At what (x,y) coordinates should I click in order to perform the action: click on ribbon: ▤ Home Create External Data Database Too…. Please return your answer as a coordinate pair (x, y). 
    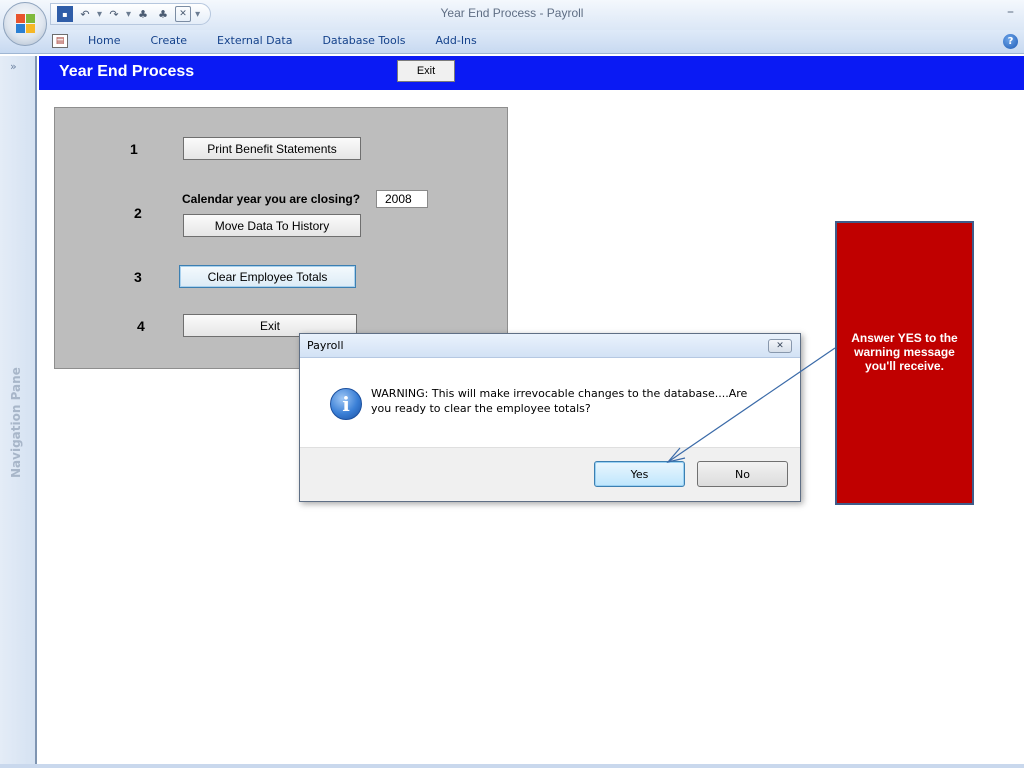
    Looking at the image, I should click on (512, 42).